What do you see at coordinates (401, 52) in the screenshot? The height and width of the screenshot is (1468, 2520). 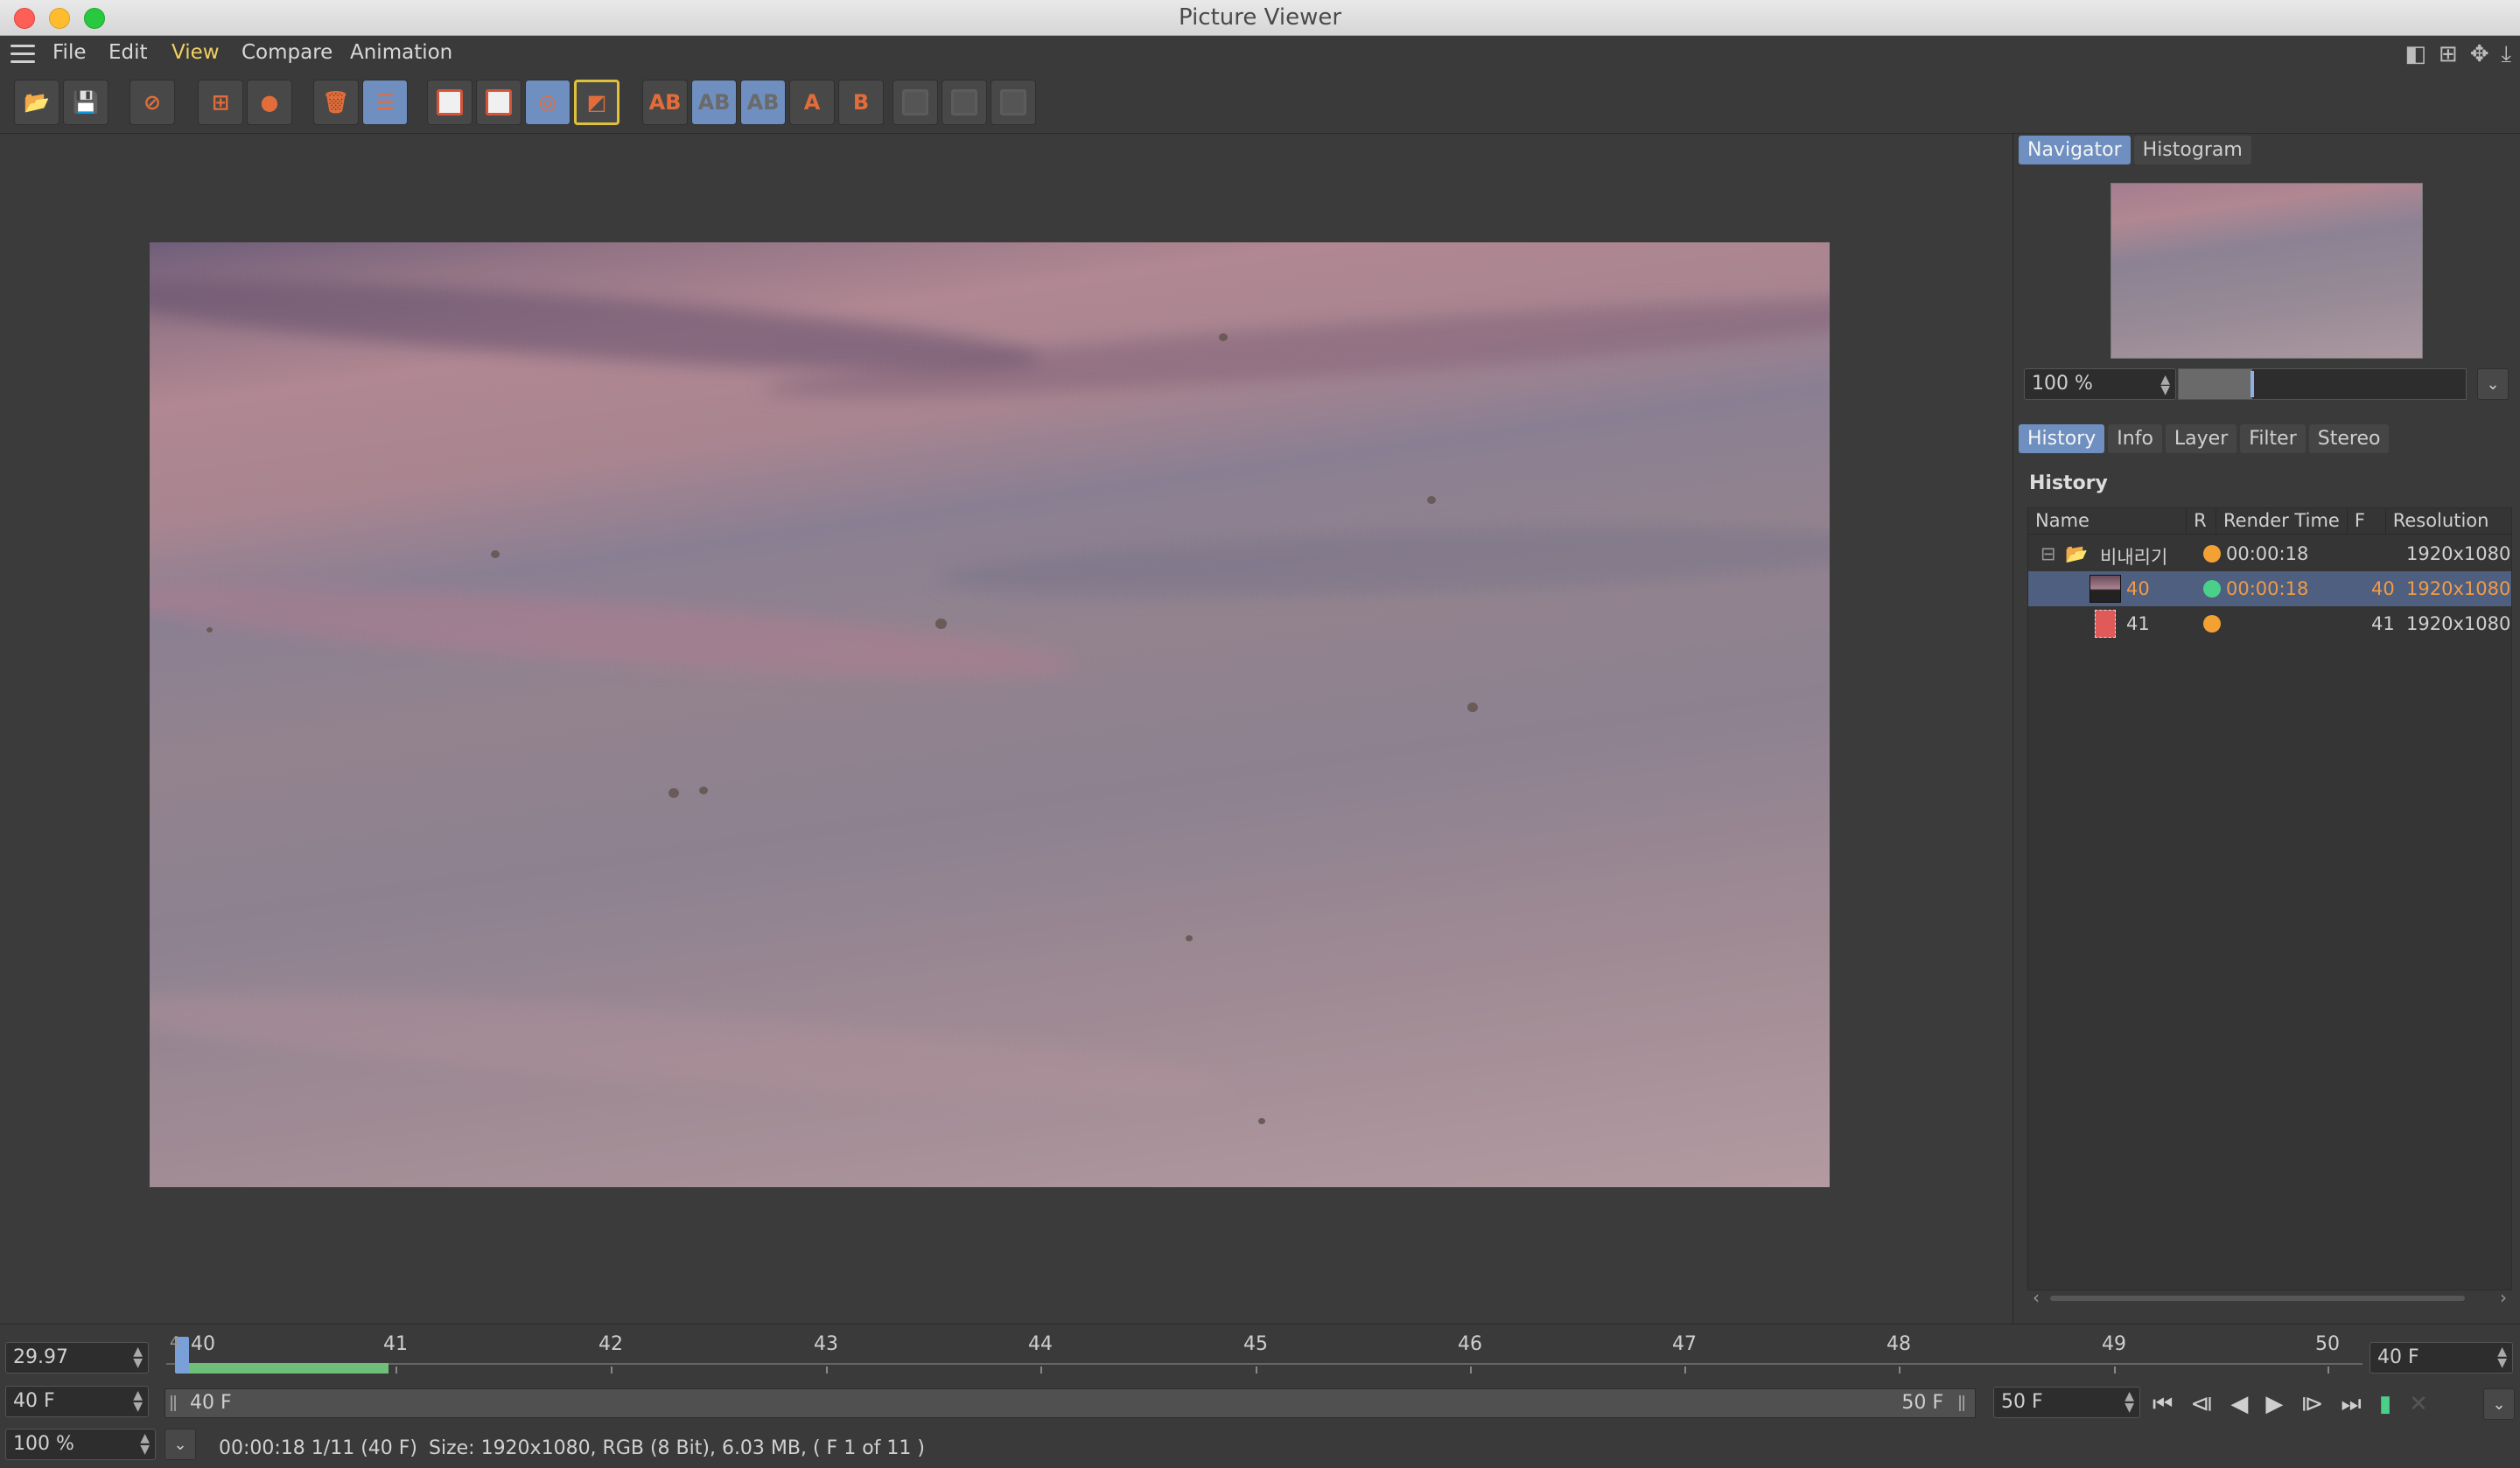 I see `menu-animation: Animation` at bounding box center [401, 52].